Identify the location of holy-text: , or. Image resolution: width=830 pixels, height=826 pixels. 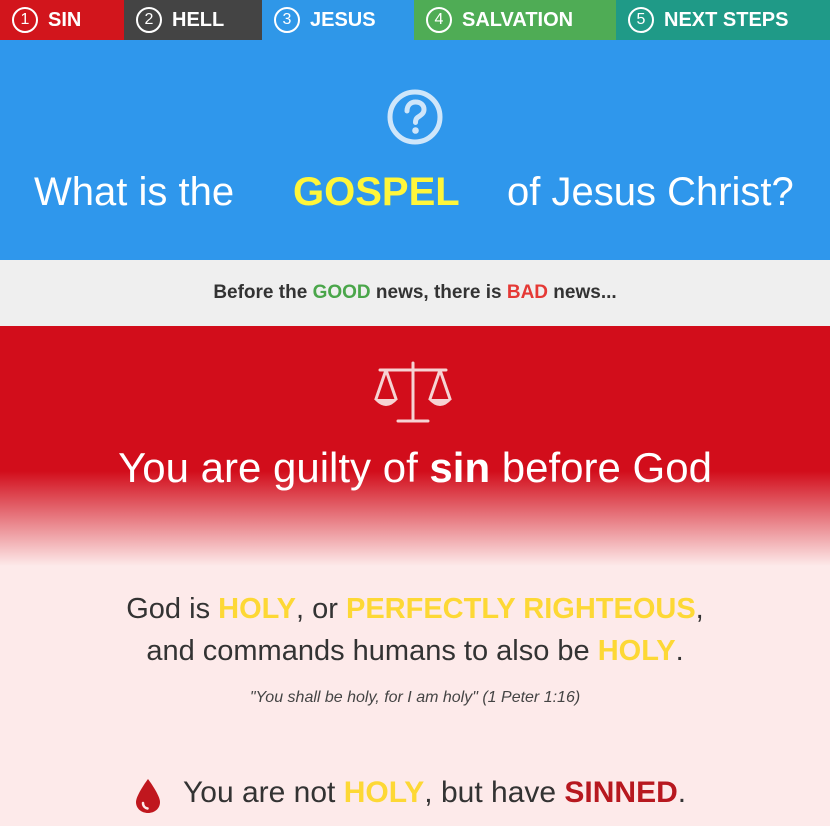
(321, 609).